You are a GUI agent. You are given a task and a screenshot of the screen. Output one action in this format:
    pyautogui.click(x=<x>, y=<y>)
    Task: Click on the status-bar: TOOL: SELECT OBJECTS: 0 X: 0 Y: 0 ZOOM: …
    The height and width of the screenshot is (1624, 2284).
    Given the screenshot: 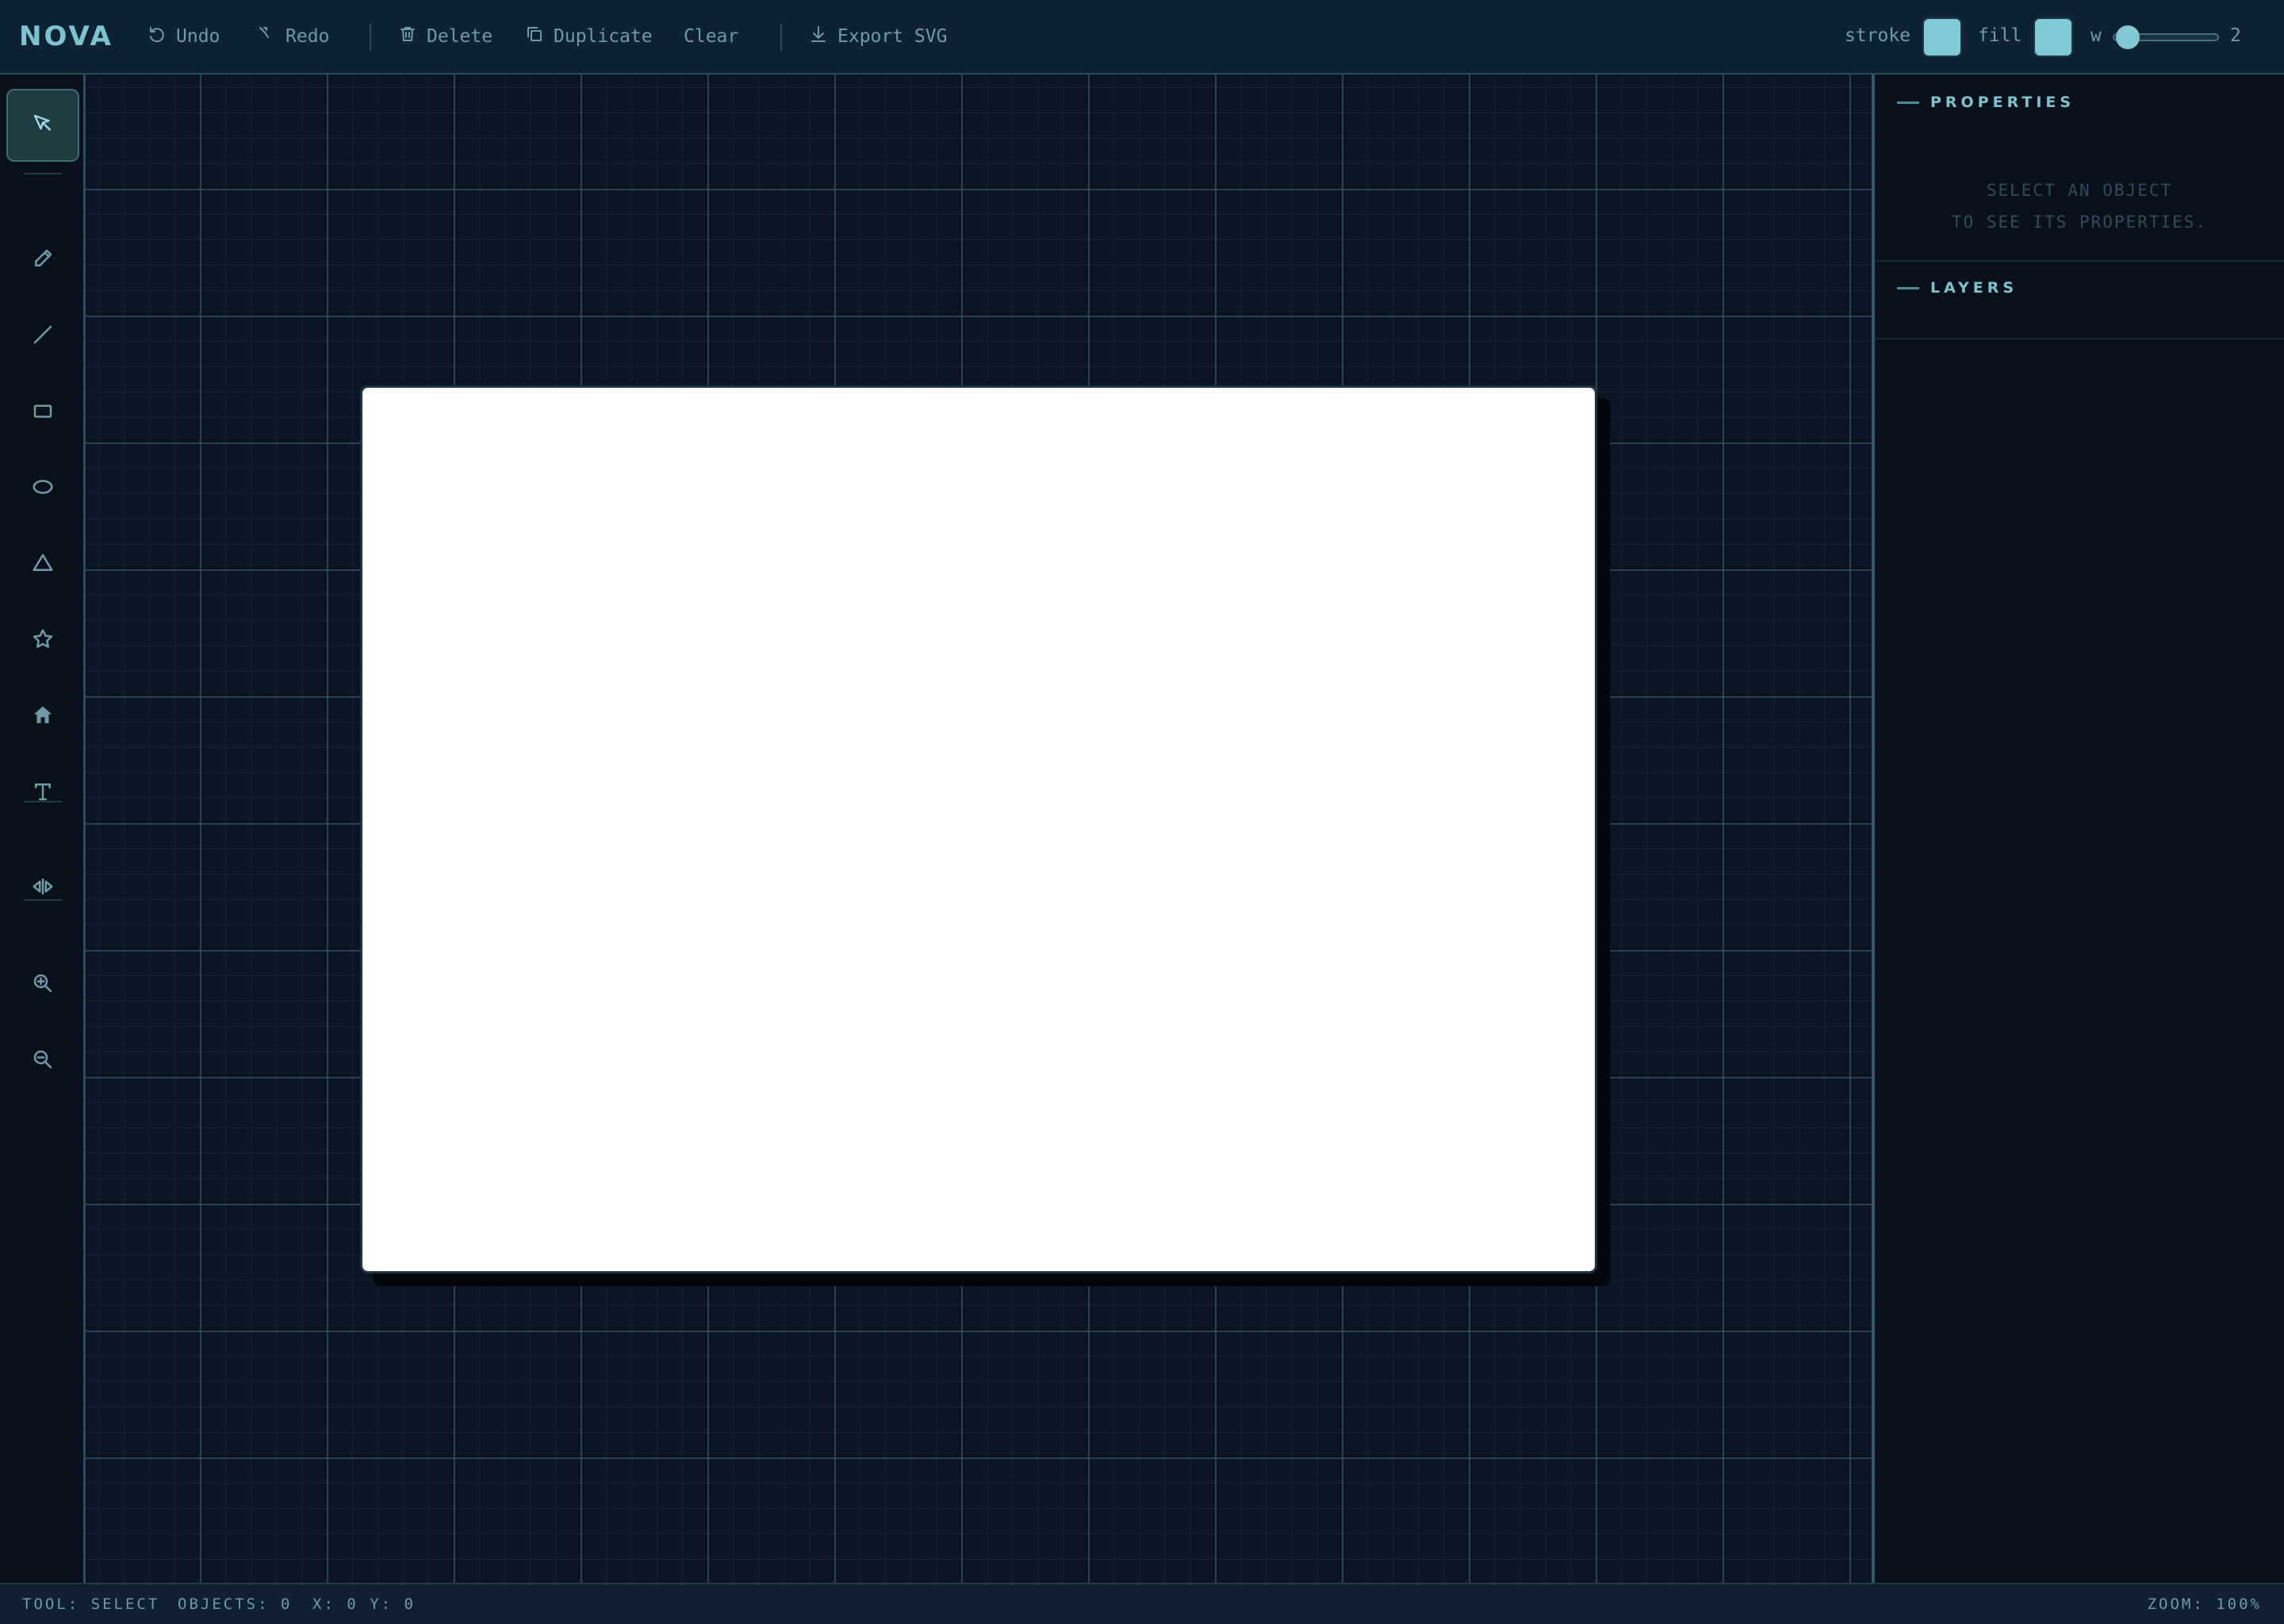 What is the action you would take?
    pyautogui.click(x=1142, y=1603)
    